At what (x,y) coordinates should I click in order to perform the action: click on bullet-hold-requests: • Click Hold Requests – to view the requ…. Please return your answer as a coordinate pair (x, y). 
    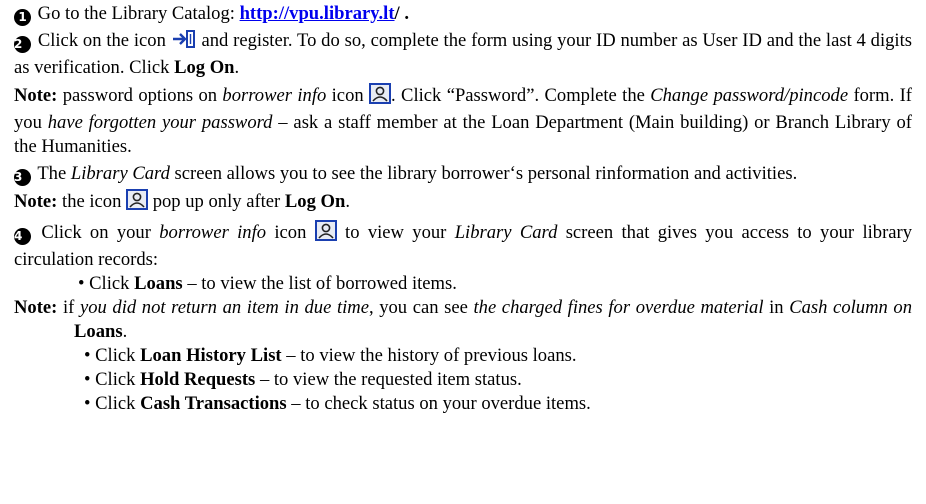
    Looking at the image, I should click on (463, 380).